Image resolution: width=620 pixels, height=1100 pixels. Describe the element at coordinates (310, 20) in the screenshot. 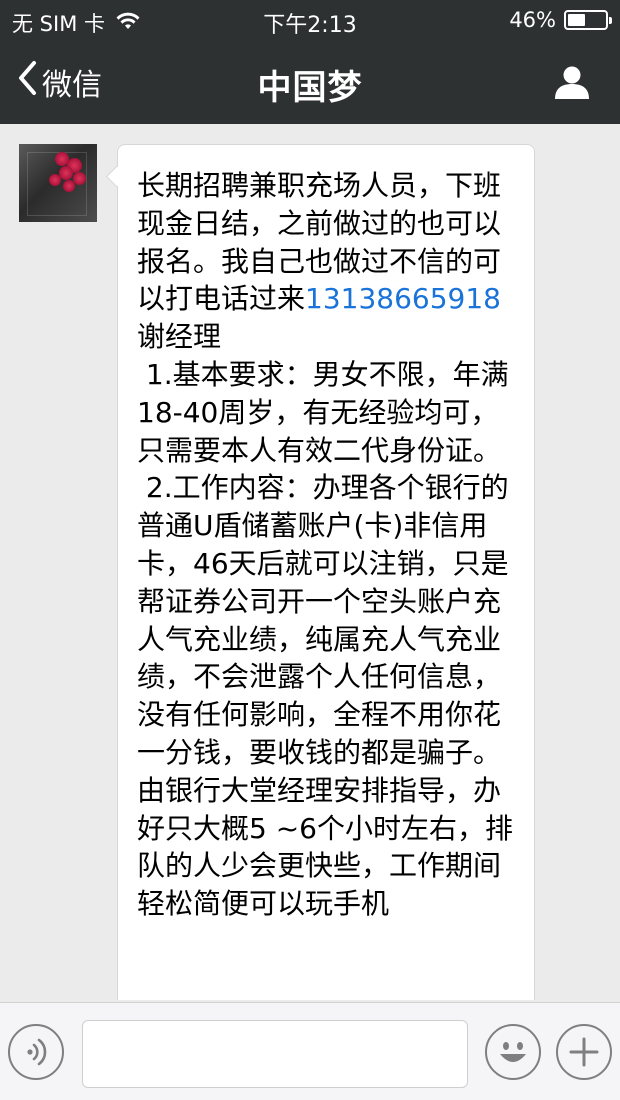

I see `status-bar: 无 SIM 卡 下午2:13 46%` at that location.